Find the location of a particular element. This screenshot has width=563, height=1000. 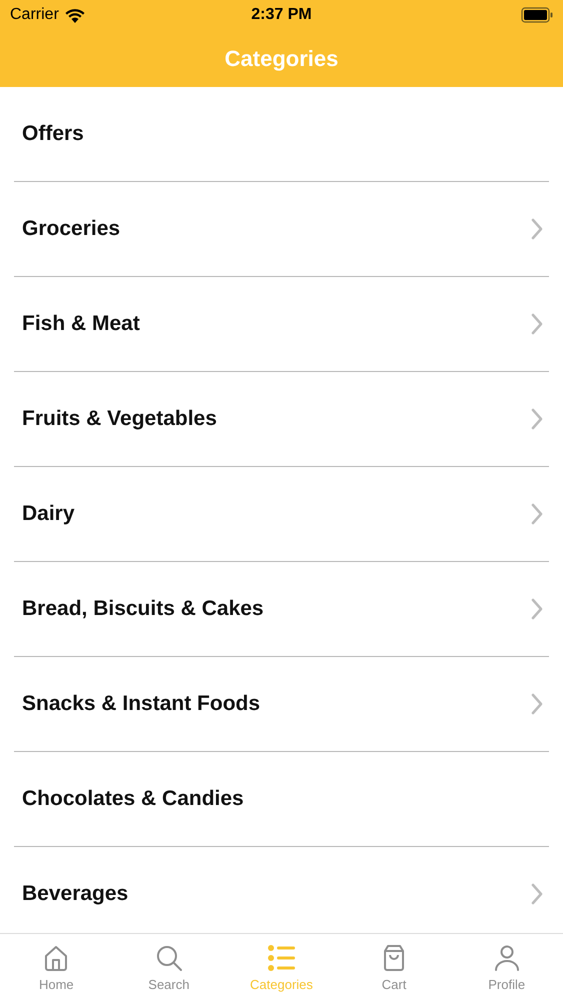

category-row: Bread, Biscuits & Cakes is located at coordinates (281, 609).